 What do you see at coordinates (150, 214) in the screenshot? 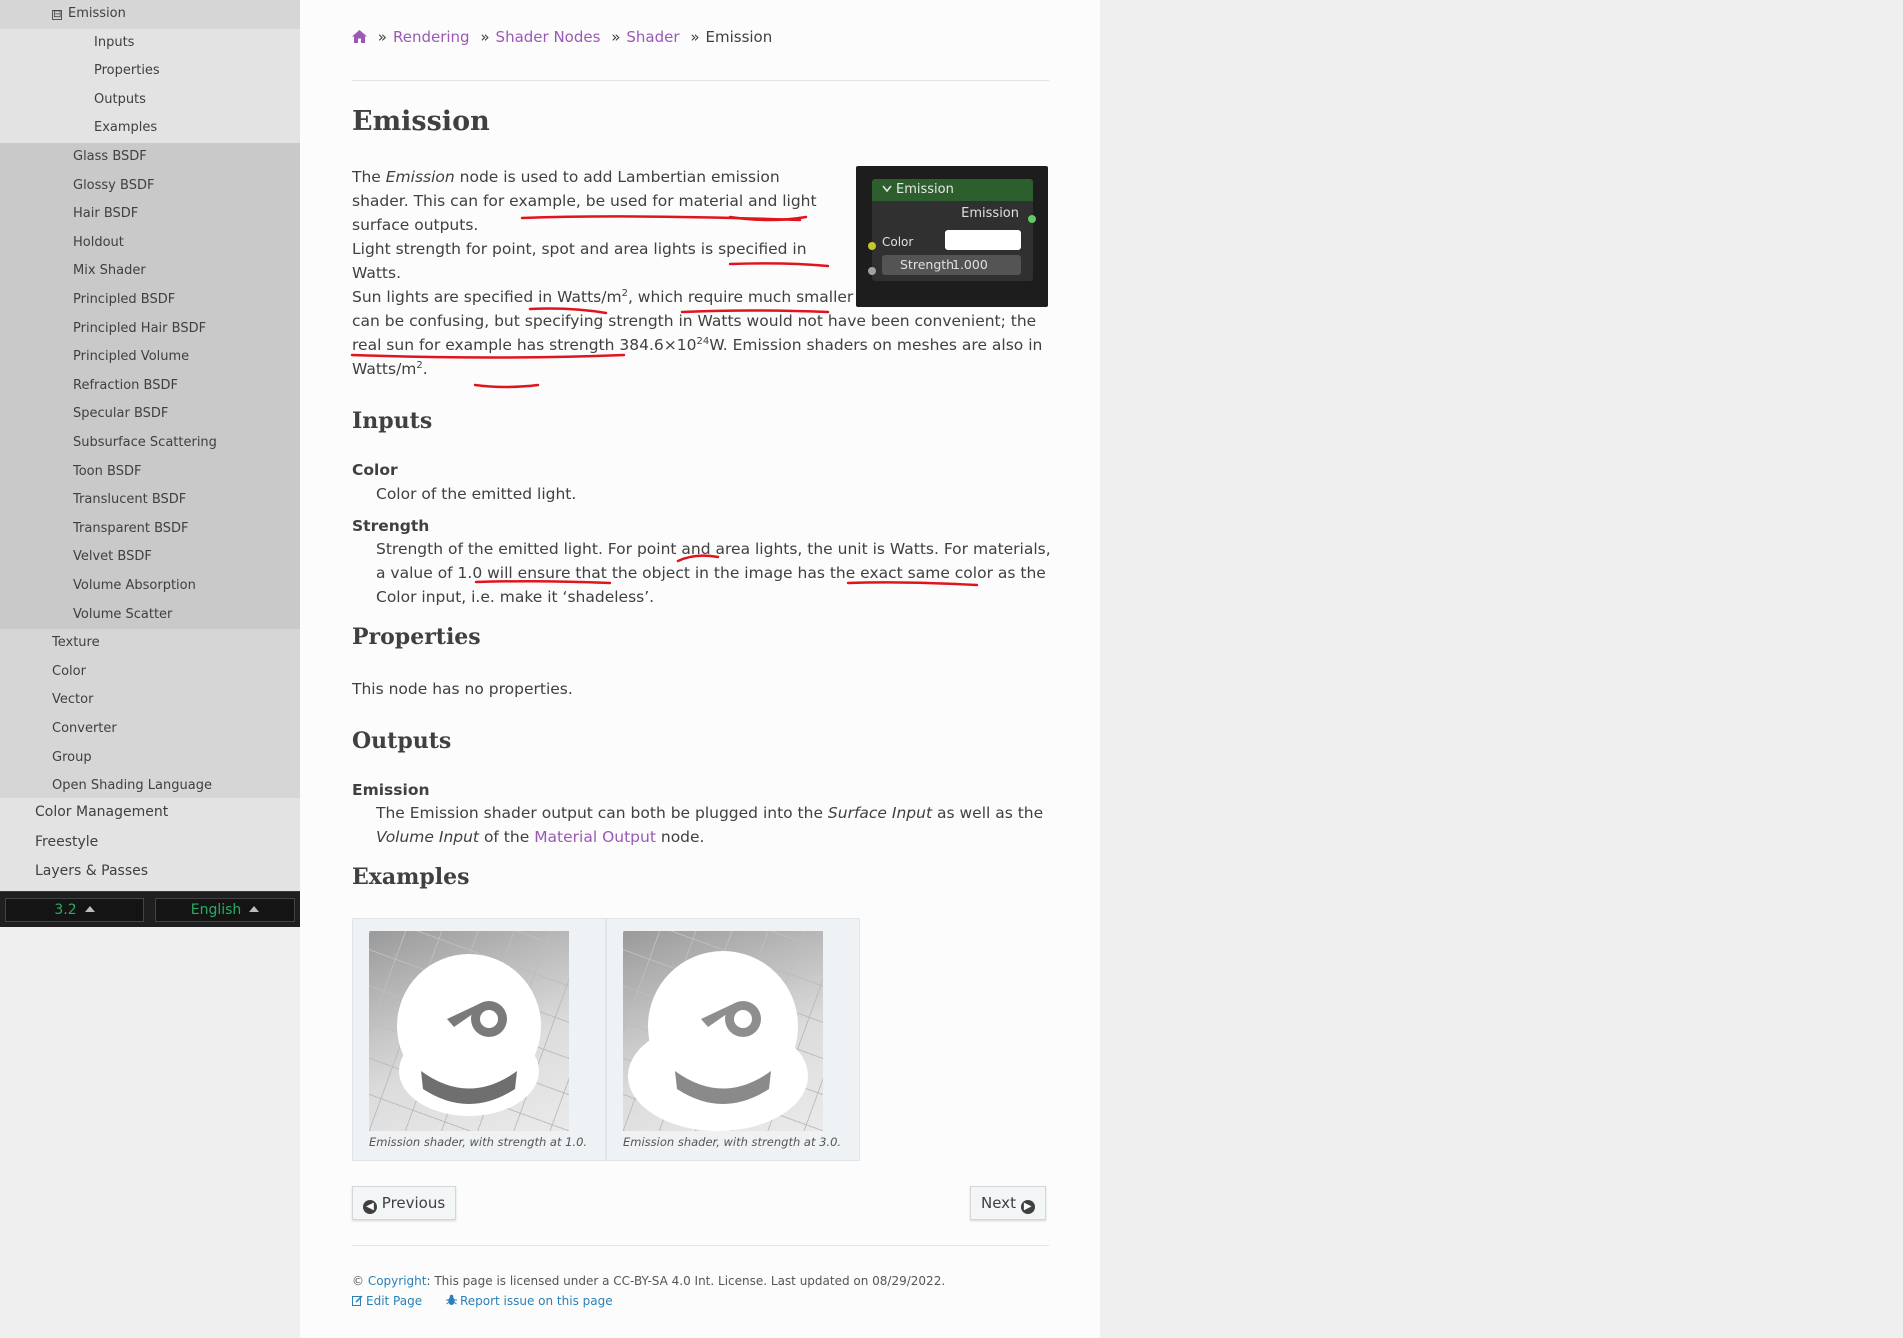
I see `sidebar-item-hair-bsdf: Hair BSDF` at bounding box center [150, 214].